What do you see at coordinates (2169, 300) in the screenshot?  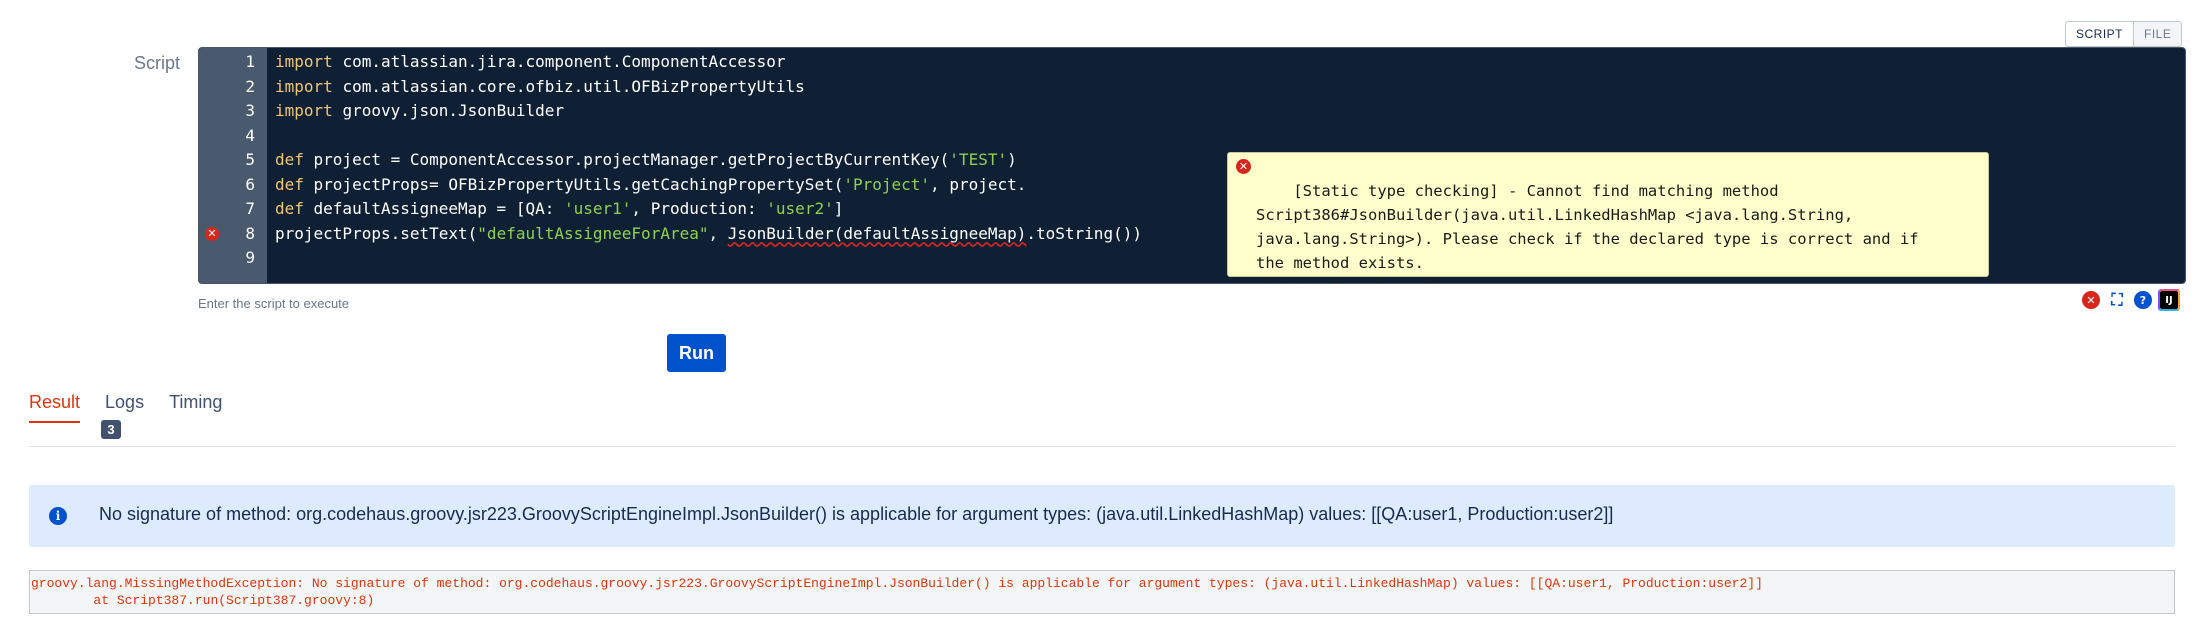 I see `intellij-icon: IJ` at bounding box center [2169, 300].